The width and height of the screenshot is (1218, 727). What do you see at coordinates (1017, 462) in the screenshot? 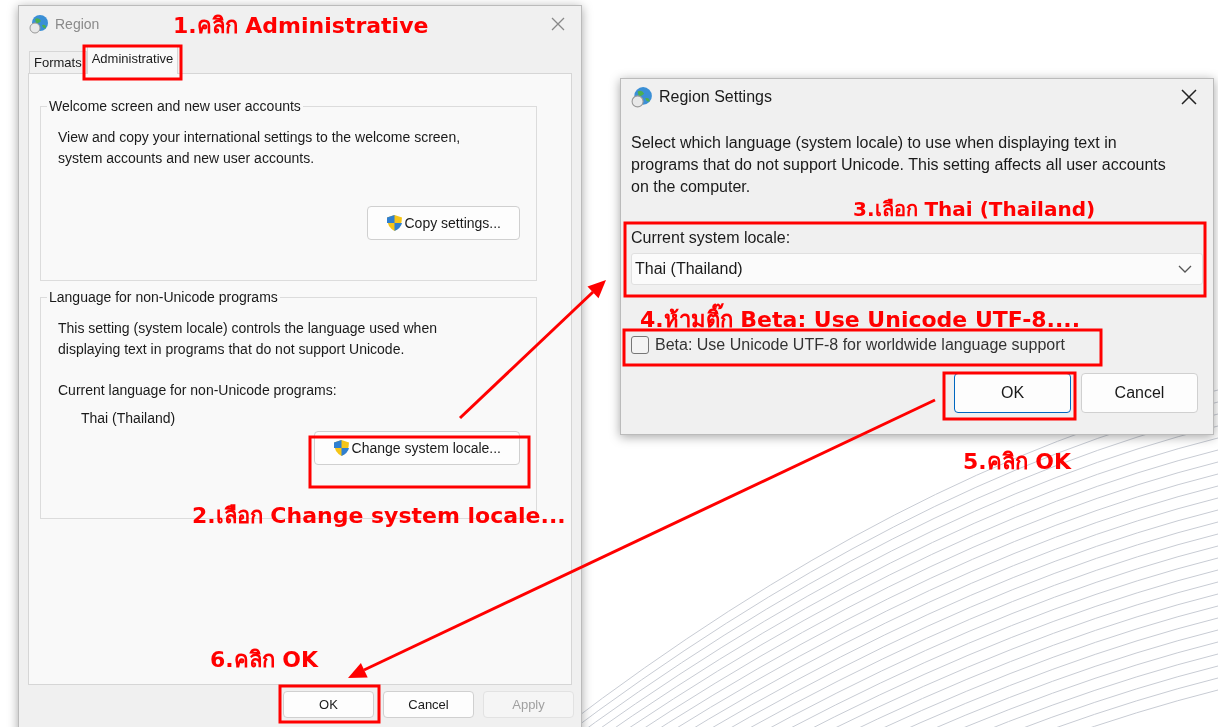
I see `annotation-text: 5.คลิก OK` at bounding box center [1017, 462].